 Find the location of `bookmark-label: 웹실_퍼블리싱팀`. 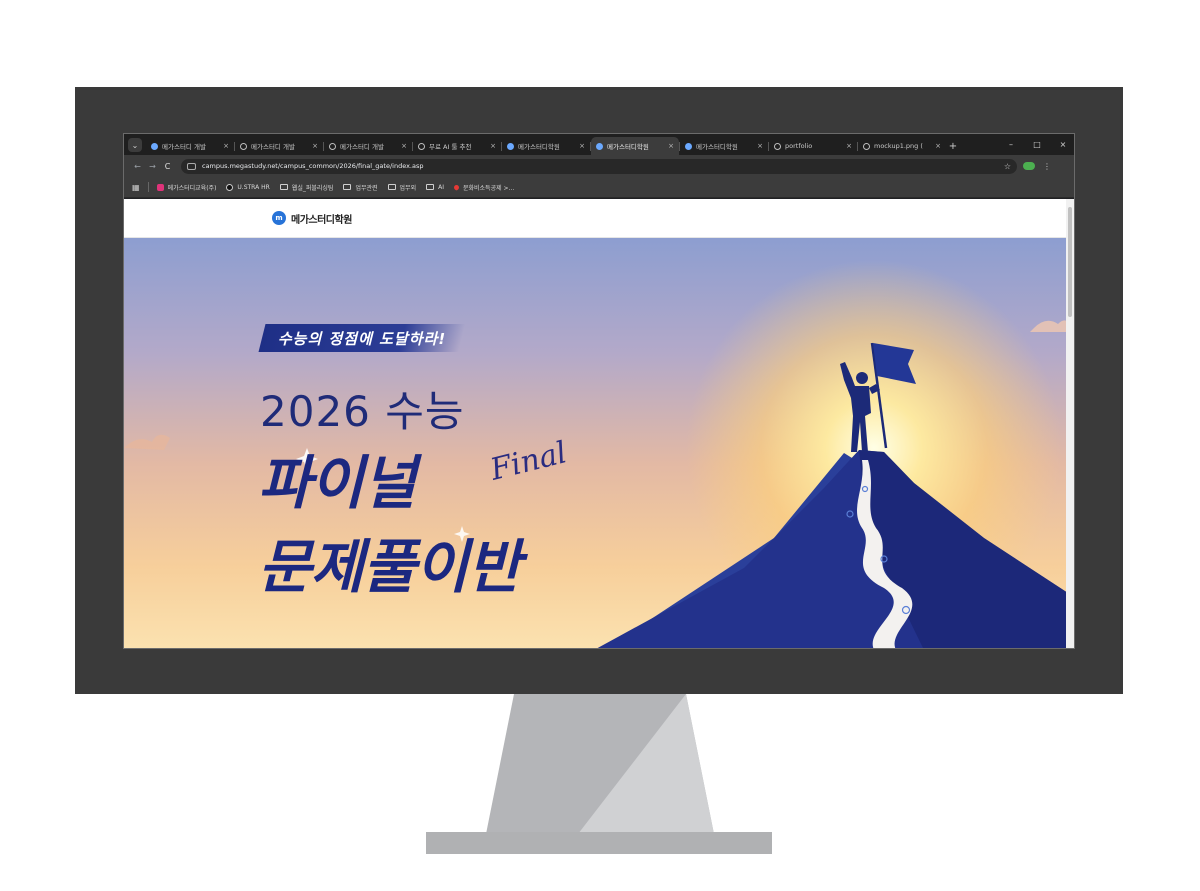

bookmark-label: 웹실_퍼블리싱팀 is located at coordinates (312, 188).